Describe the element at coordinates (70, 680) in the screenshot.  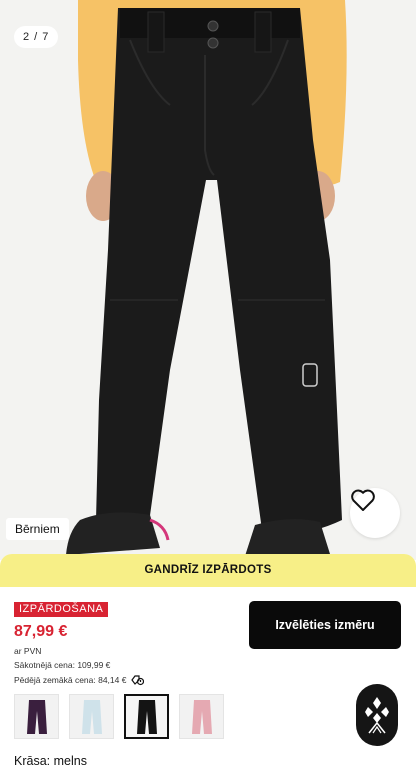
I see `lowest-price: Pēdējā zemākā cena: 84,14 €` at that location.